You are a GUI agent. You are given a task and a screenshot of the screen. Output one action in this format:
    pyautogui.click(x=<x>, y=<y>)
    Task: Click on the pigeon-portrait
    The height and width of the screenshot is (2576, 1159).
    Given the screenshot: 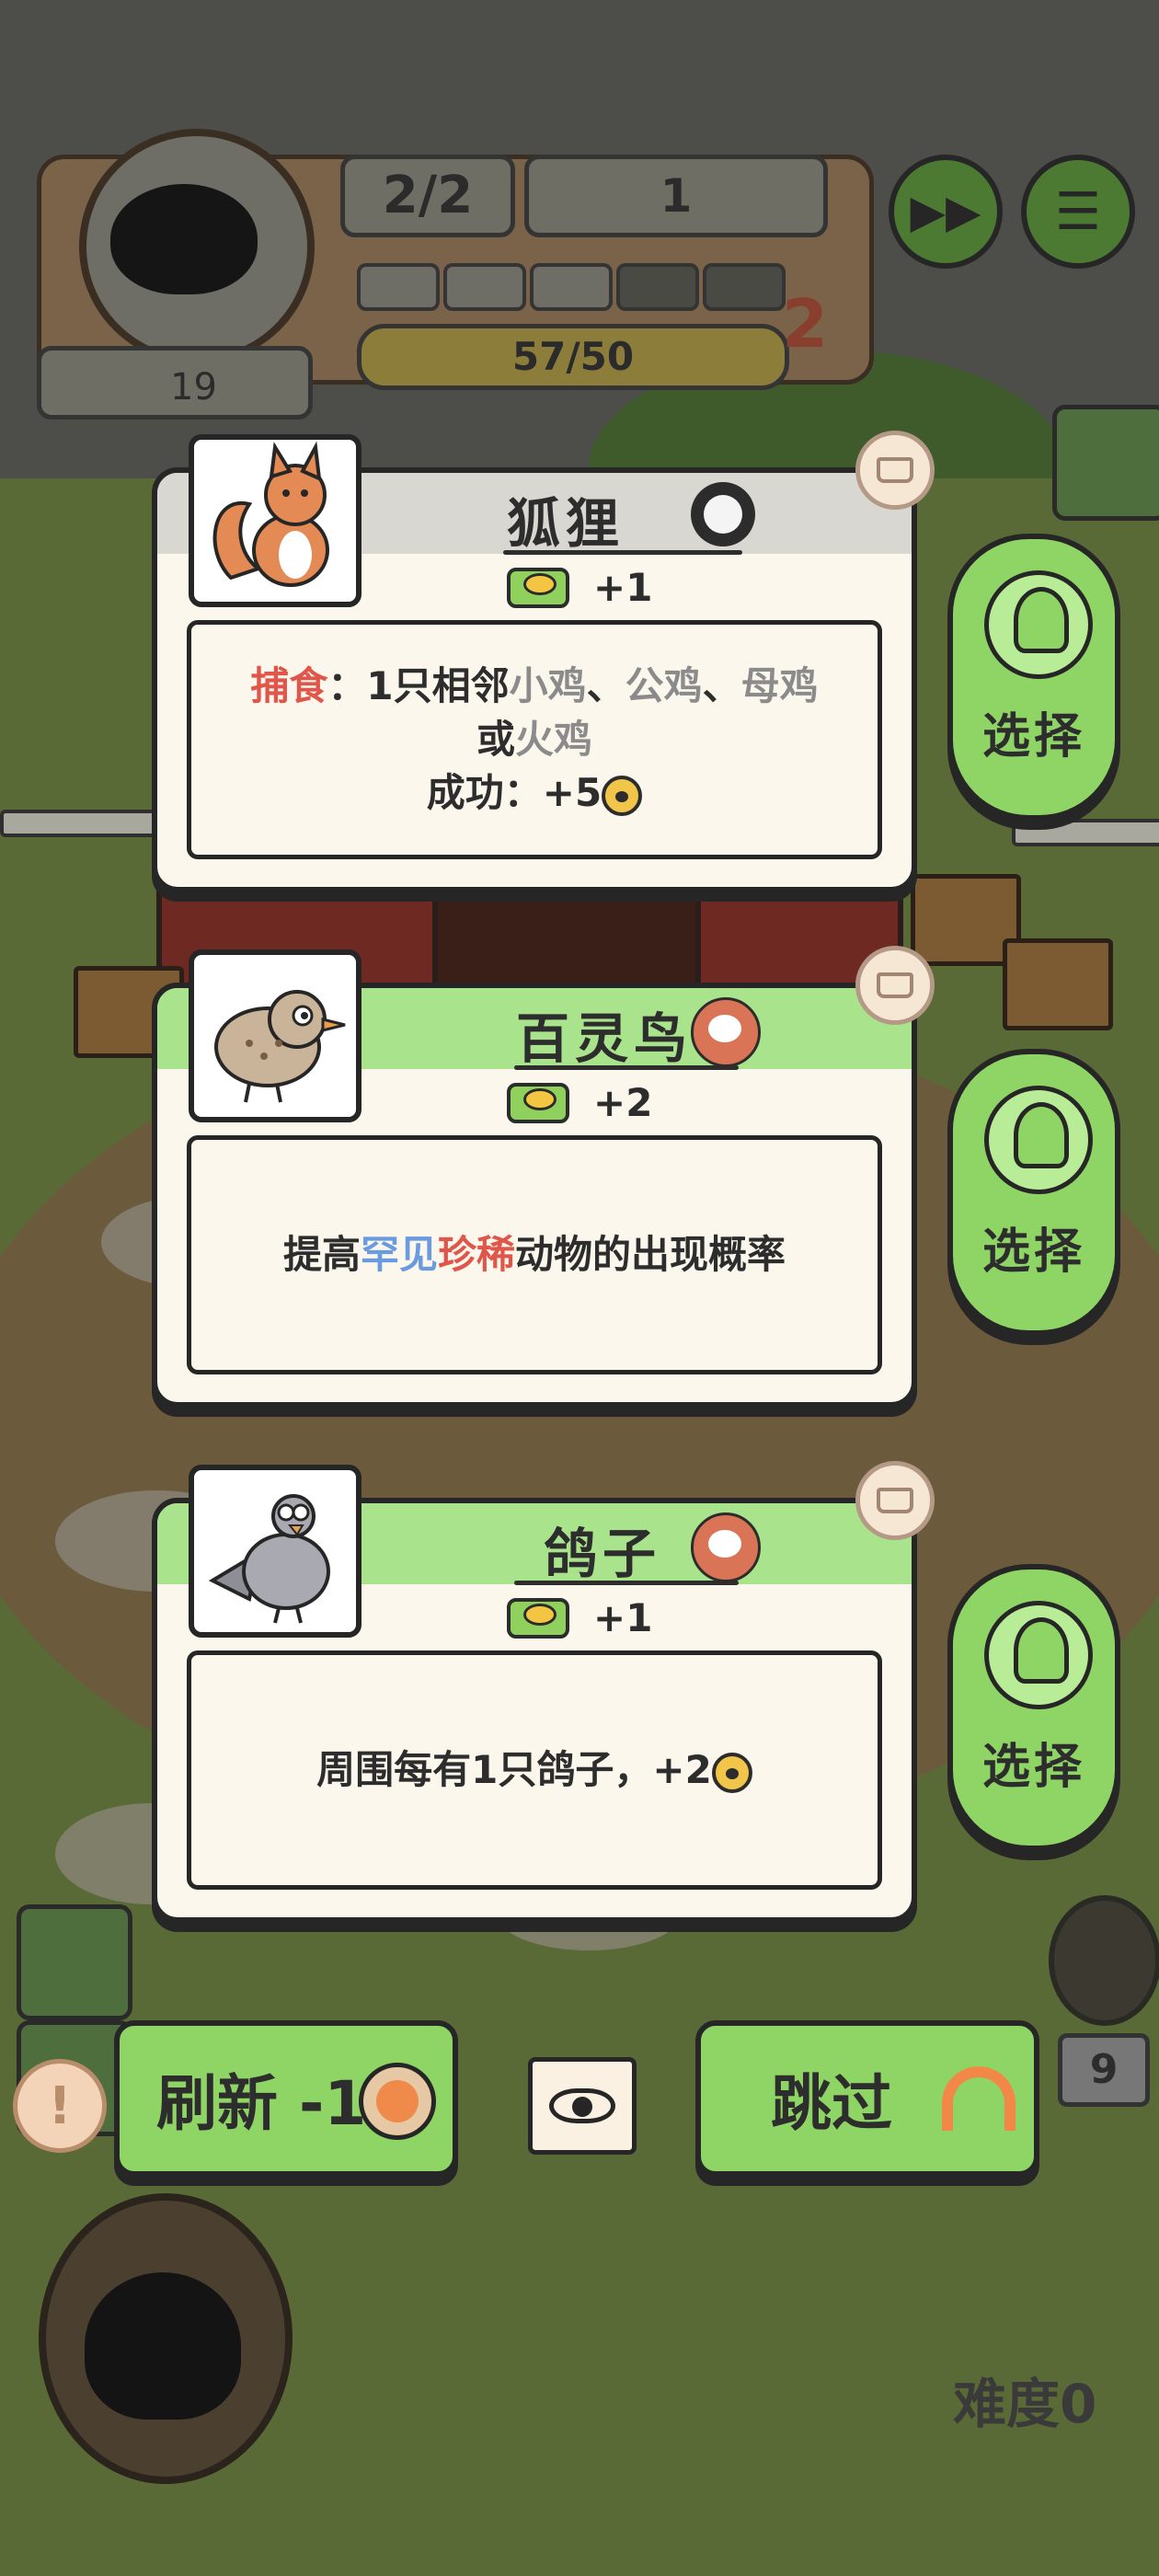 What is the action you would take?
    pyautogui.click(x=275, y=1551)
    